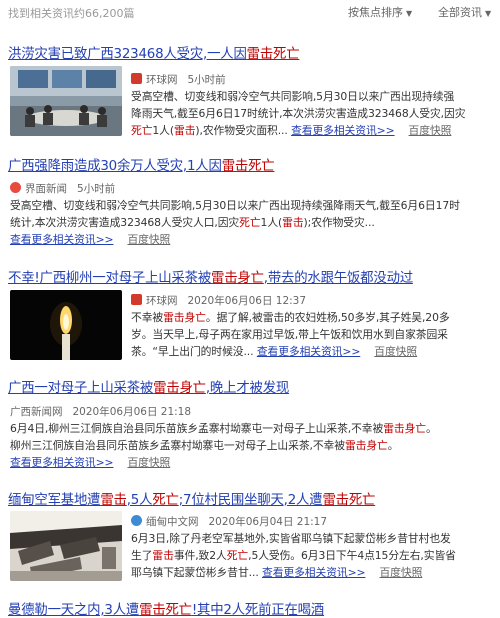 This screenshot has width=500, height=618. I want to click on result-title-link: 曼德勒一天之内,3人遭雷击死亡!其中2人死前正在喝酒, so click(166, 608).